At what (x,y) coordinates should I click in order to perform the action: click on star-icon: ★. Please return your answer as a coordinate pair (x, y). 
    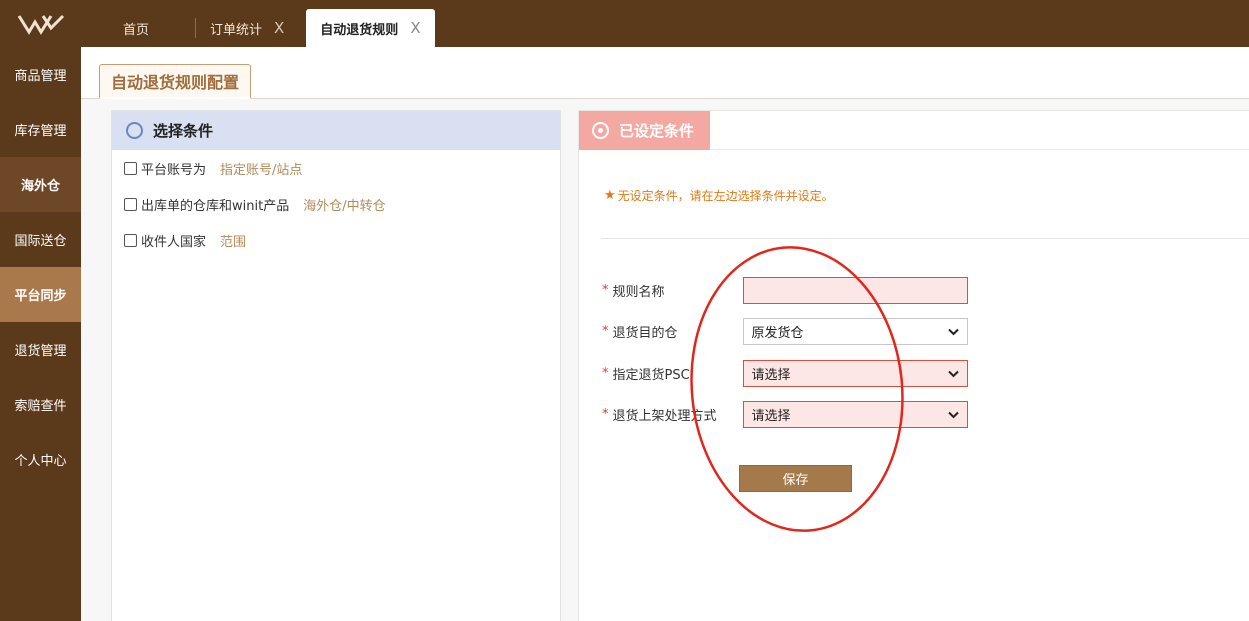
    Looking at the image, I should click on (610, 195).